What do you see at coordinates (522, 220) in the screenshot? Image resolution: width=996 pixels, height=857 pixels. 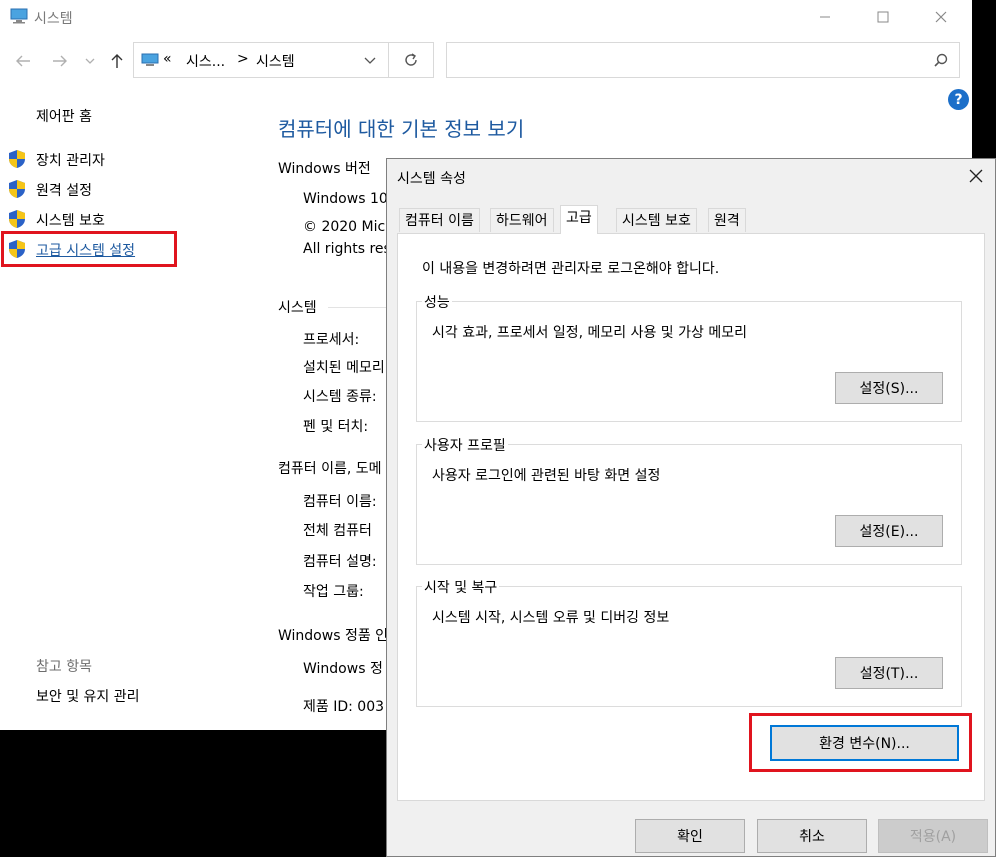 I see `tab-hardware: 하드웨어` at bounding box center [522, 220].